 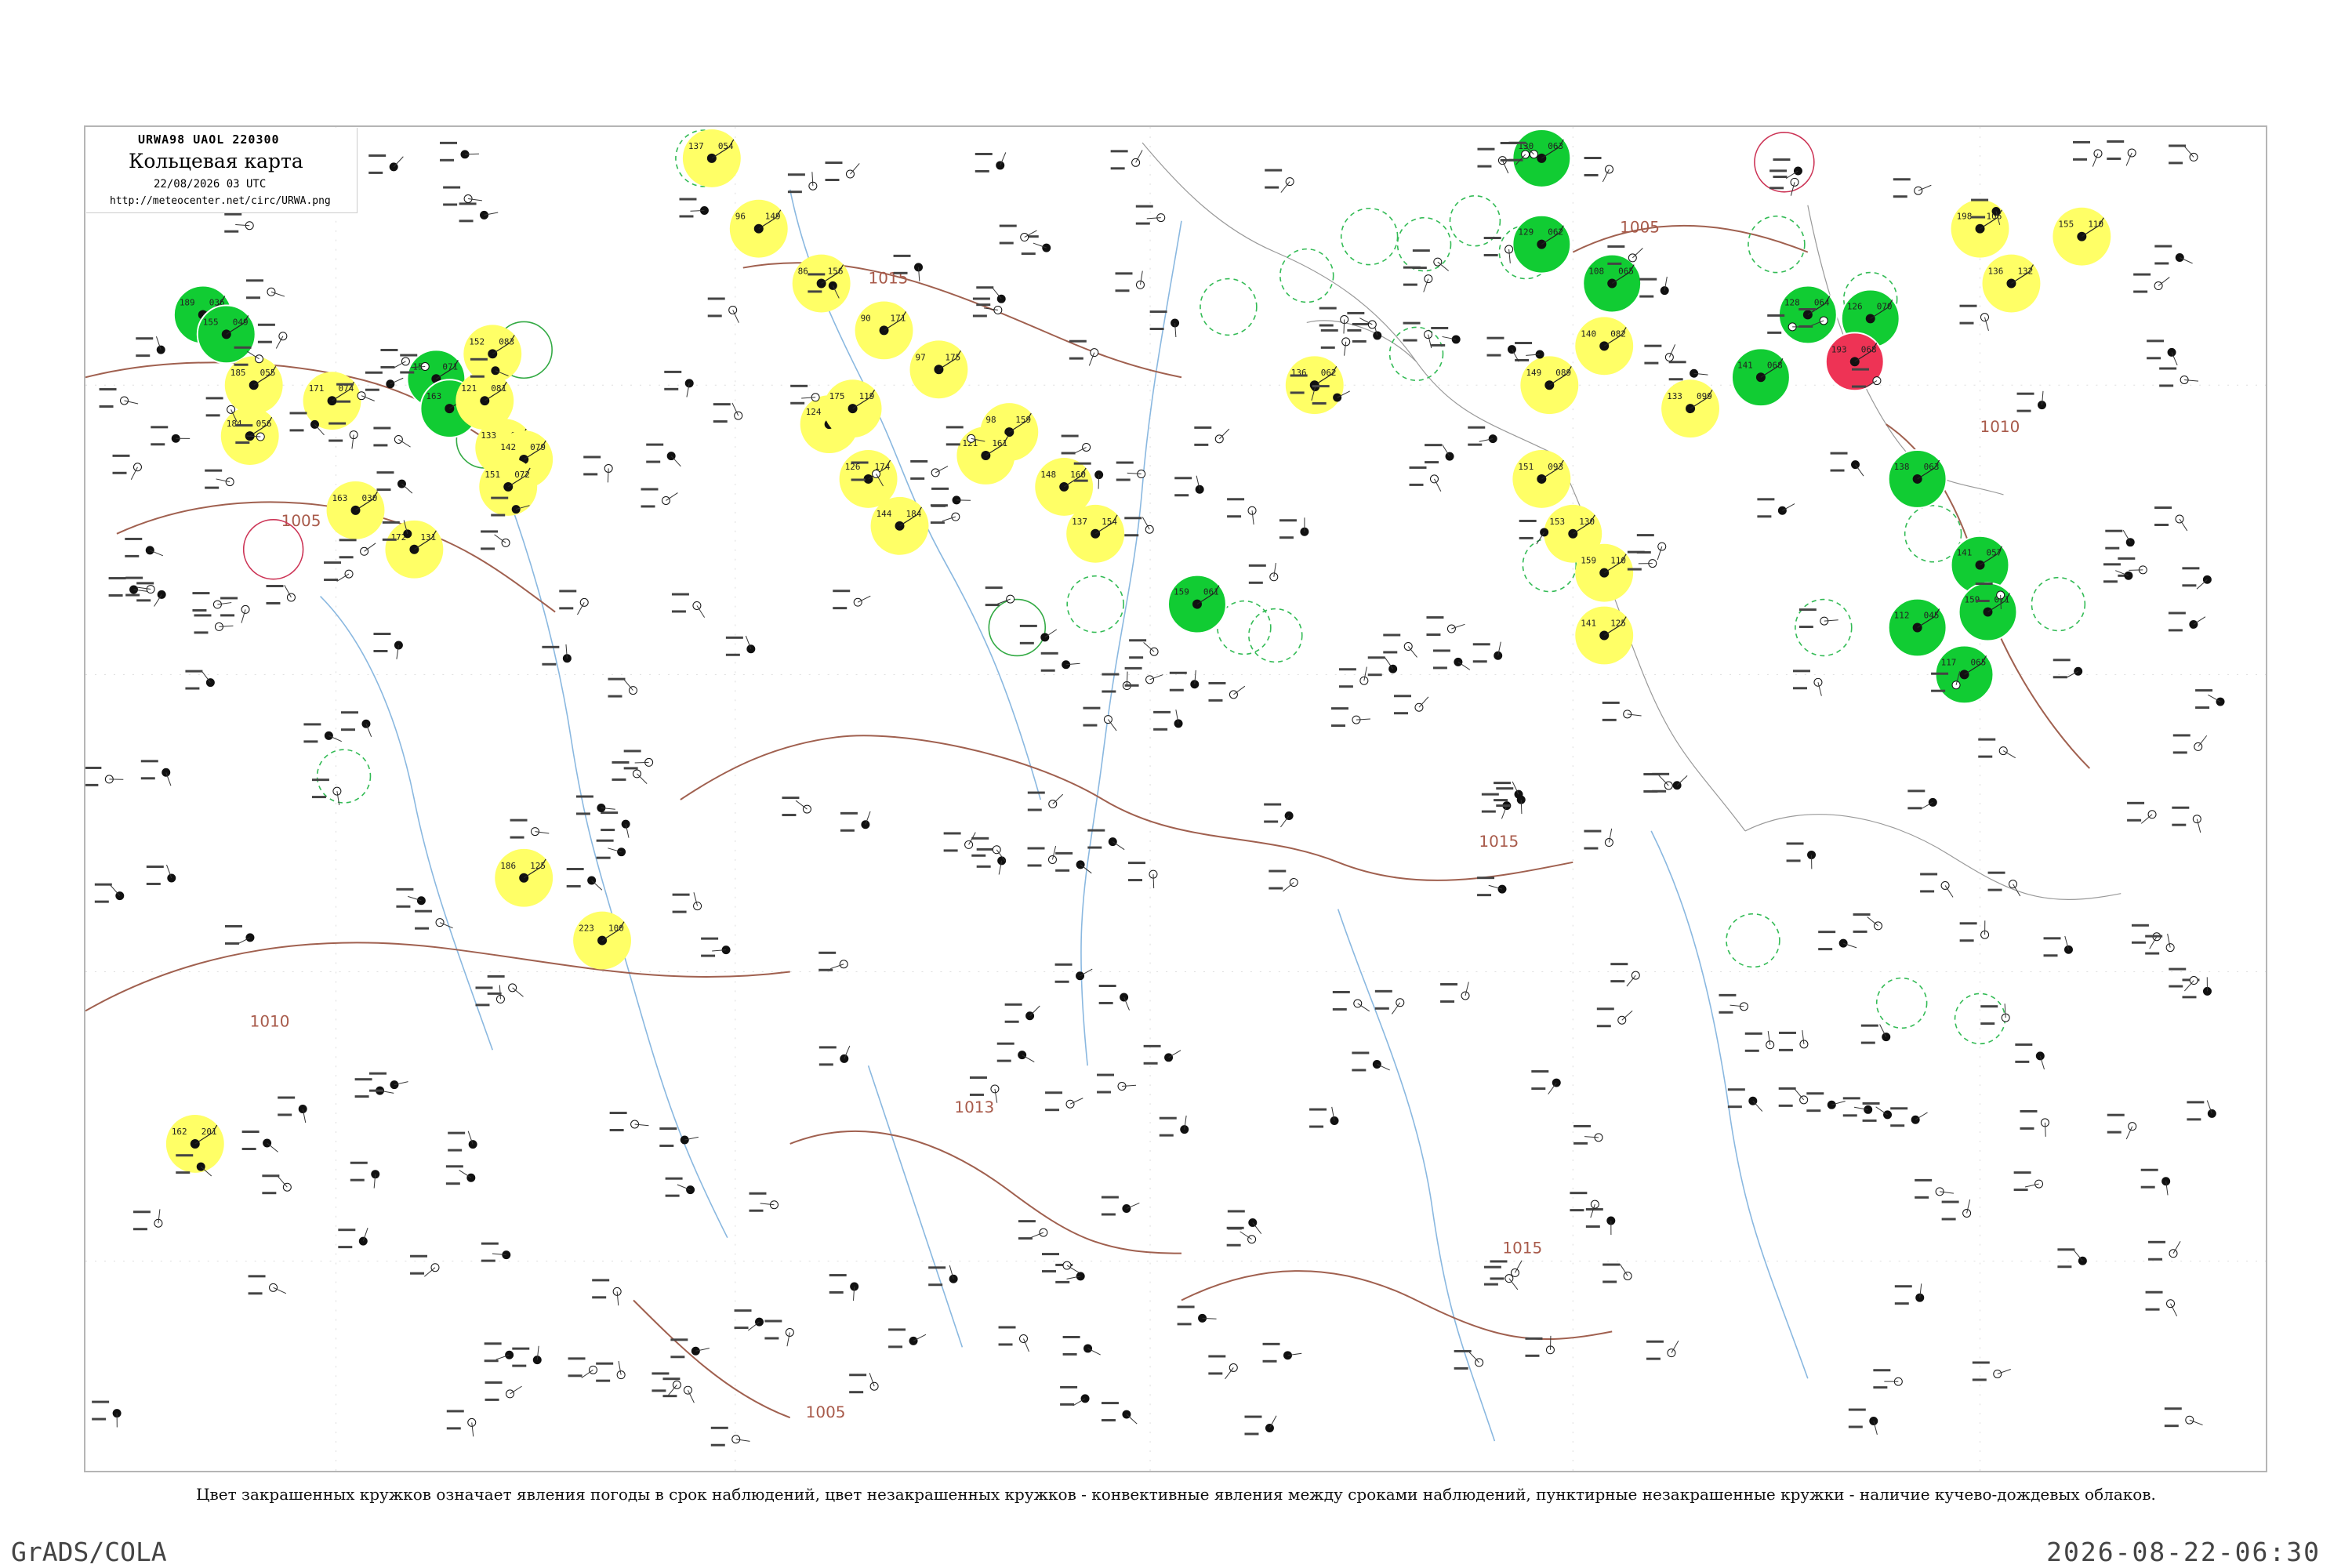 What do you see at coordinates (852, 408) in the screenshot?
I see `station-marker: 175 119` at bounding box center [852, 408].